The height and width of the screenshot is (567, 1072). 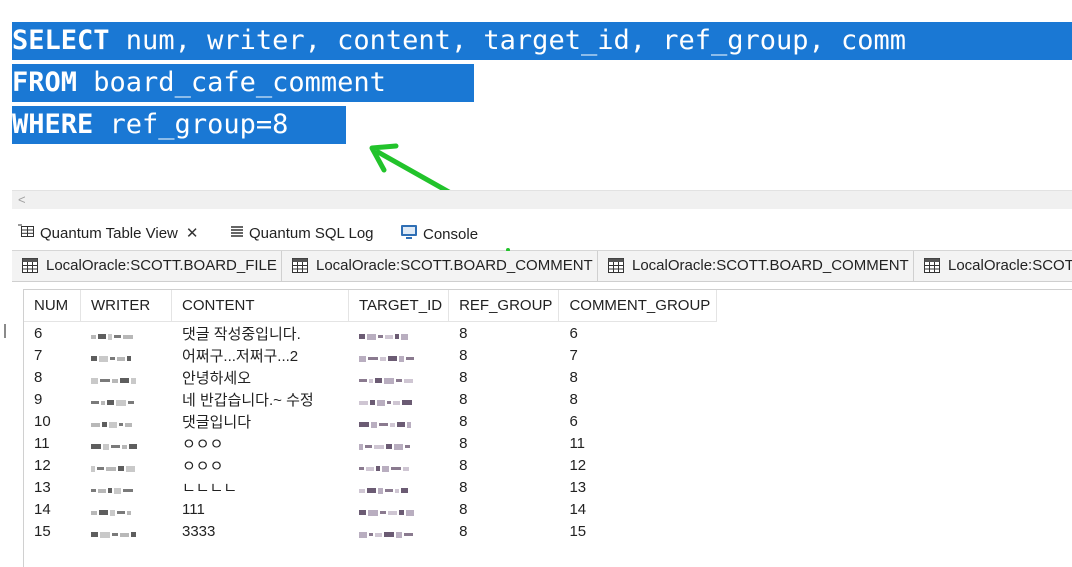 What do you see at coordinates (126, 306) in the screenshot?
I see `column-header-writer: WRITER` at bounding box center [126, 306].